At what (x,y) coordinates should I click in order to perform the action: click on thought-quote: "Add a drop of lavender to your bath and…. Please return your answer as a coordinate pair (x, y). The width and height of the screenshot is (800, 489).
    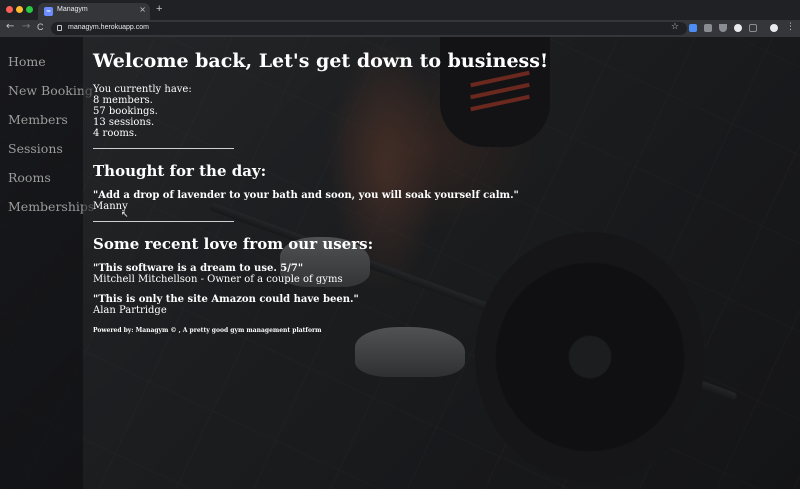
    Looking at the image, I should click on (306, 195).